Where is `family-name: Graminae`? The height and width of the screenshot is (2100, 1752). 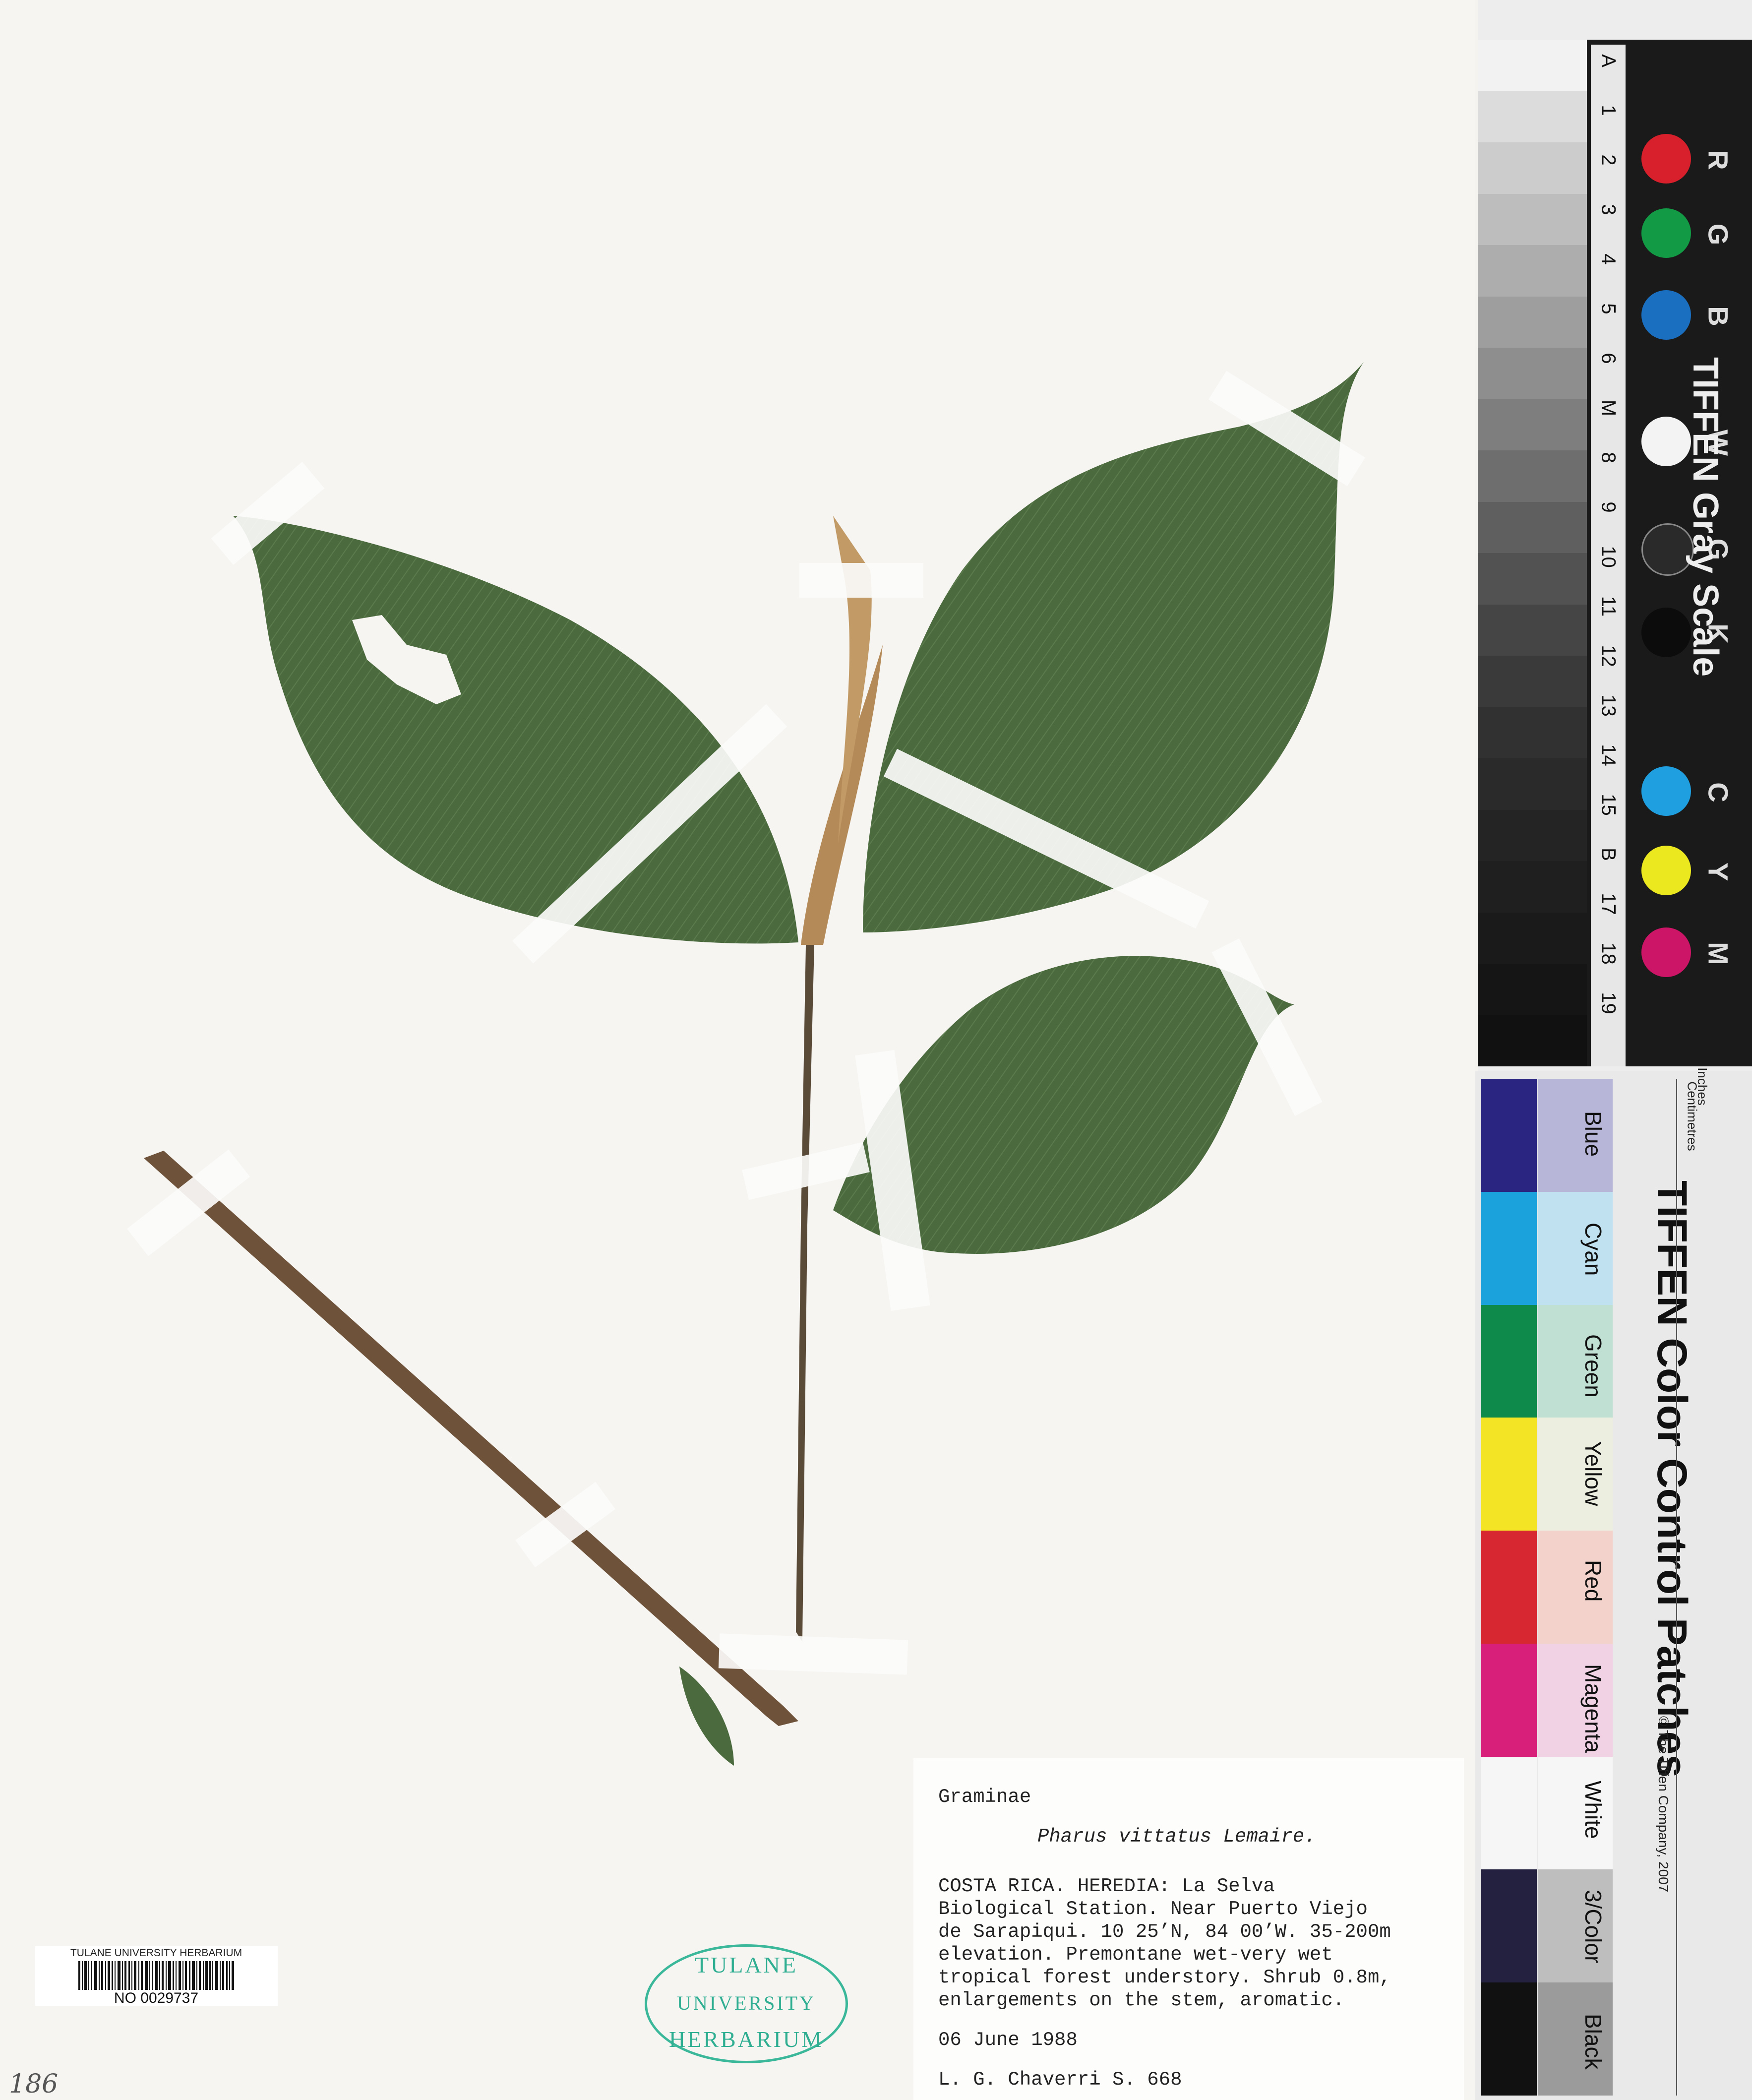 family-name: Graminae is located at coordinates (984, 1797).